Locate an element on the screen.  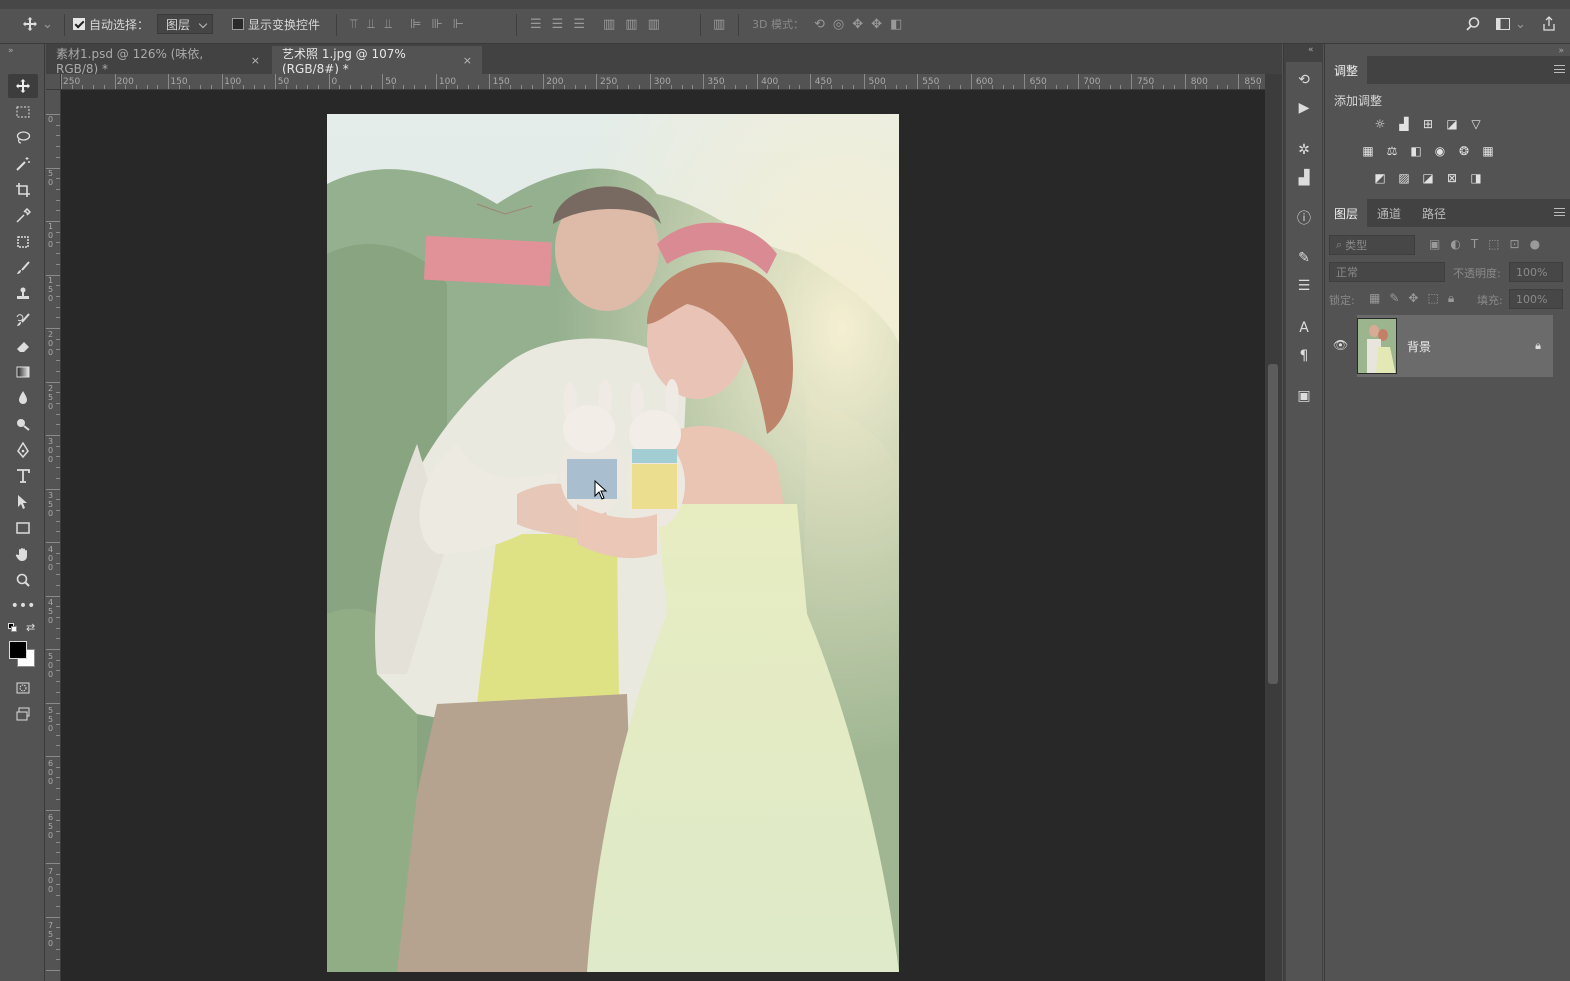
lock-image-icon: ✎ is located at coordinates (1394, 298).